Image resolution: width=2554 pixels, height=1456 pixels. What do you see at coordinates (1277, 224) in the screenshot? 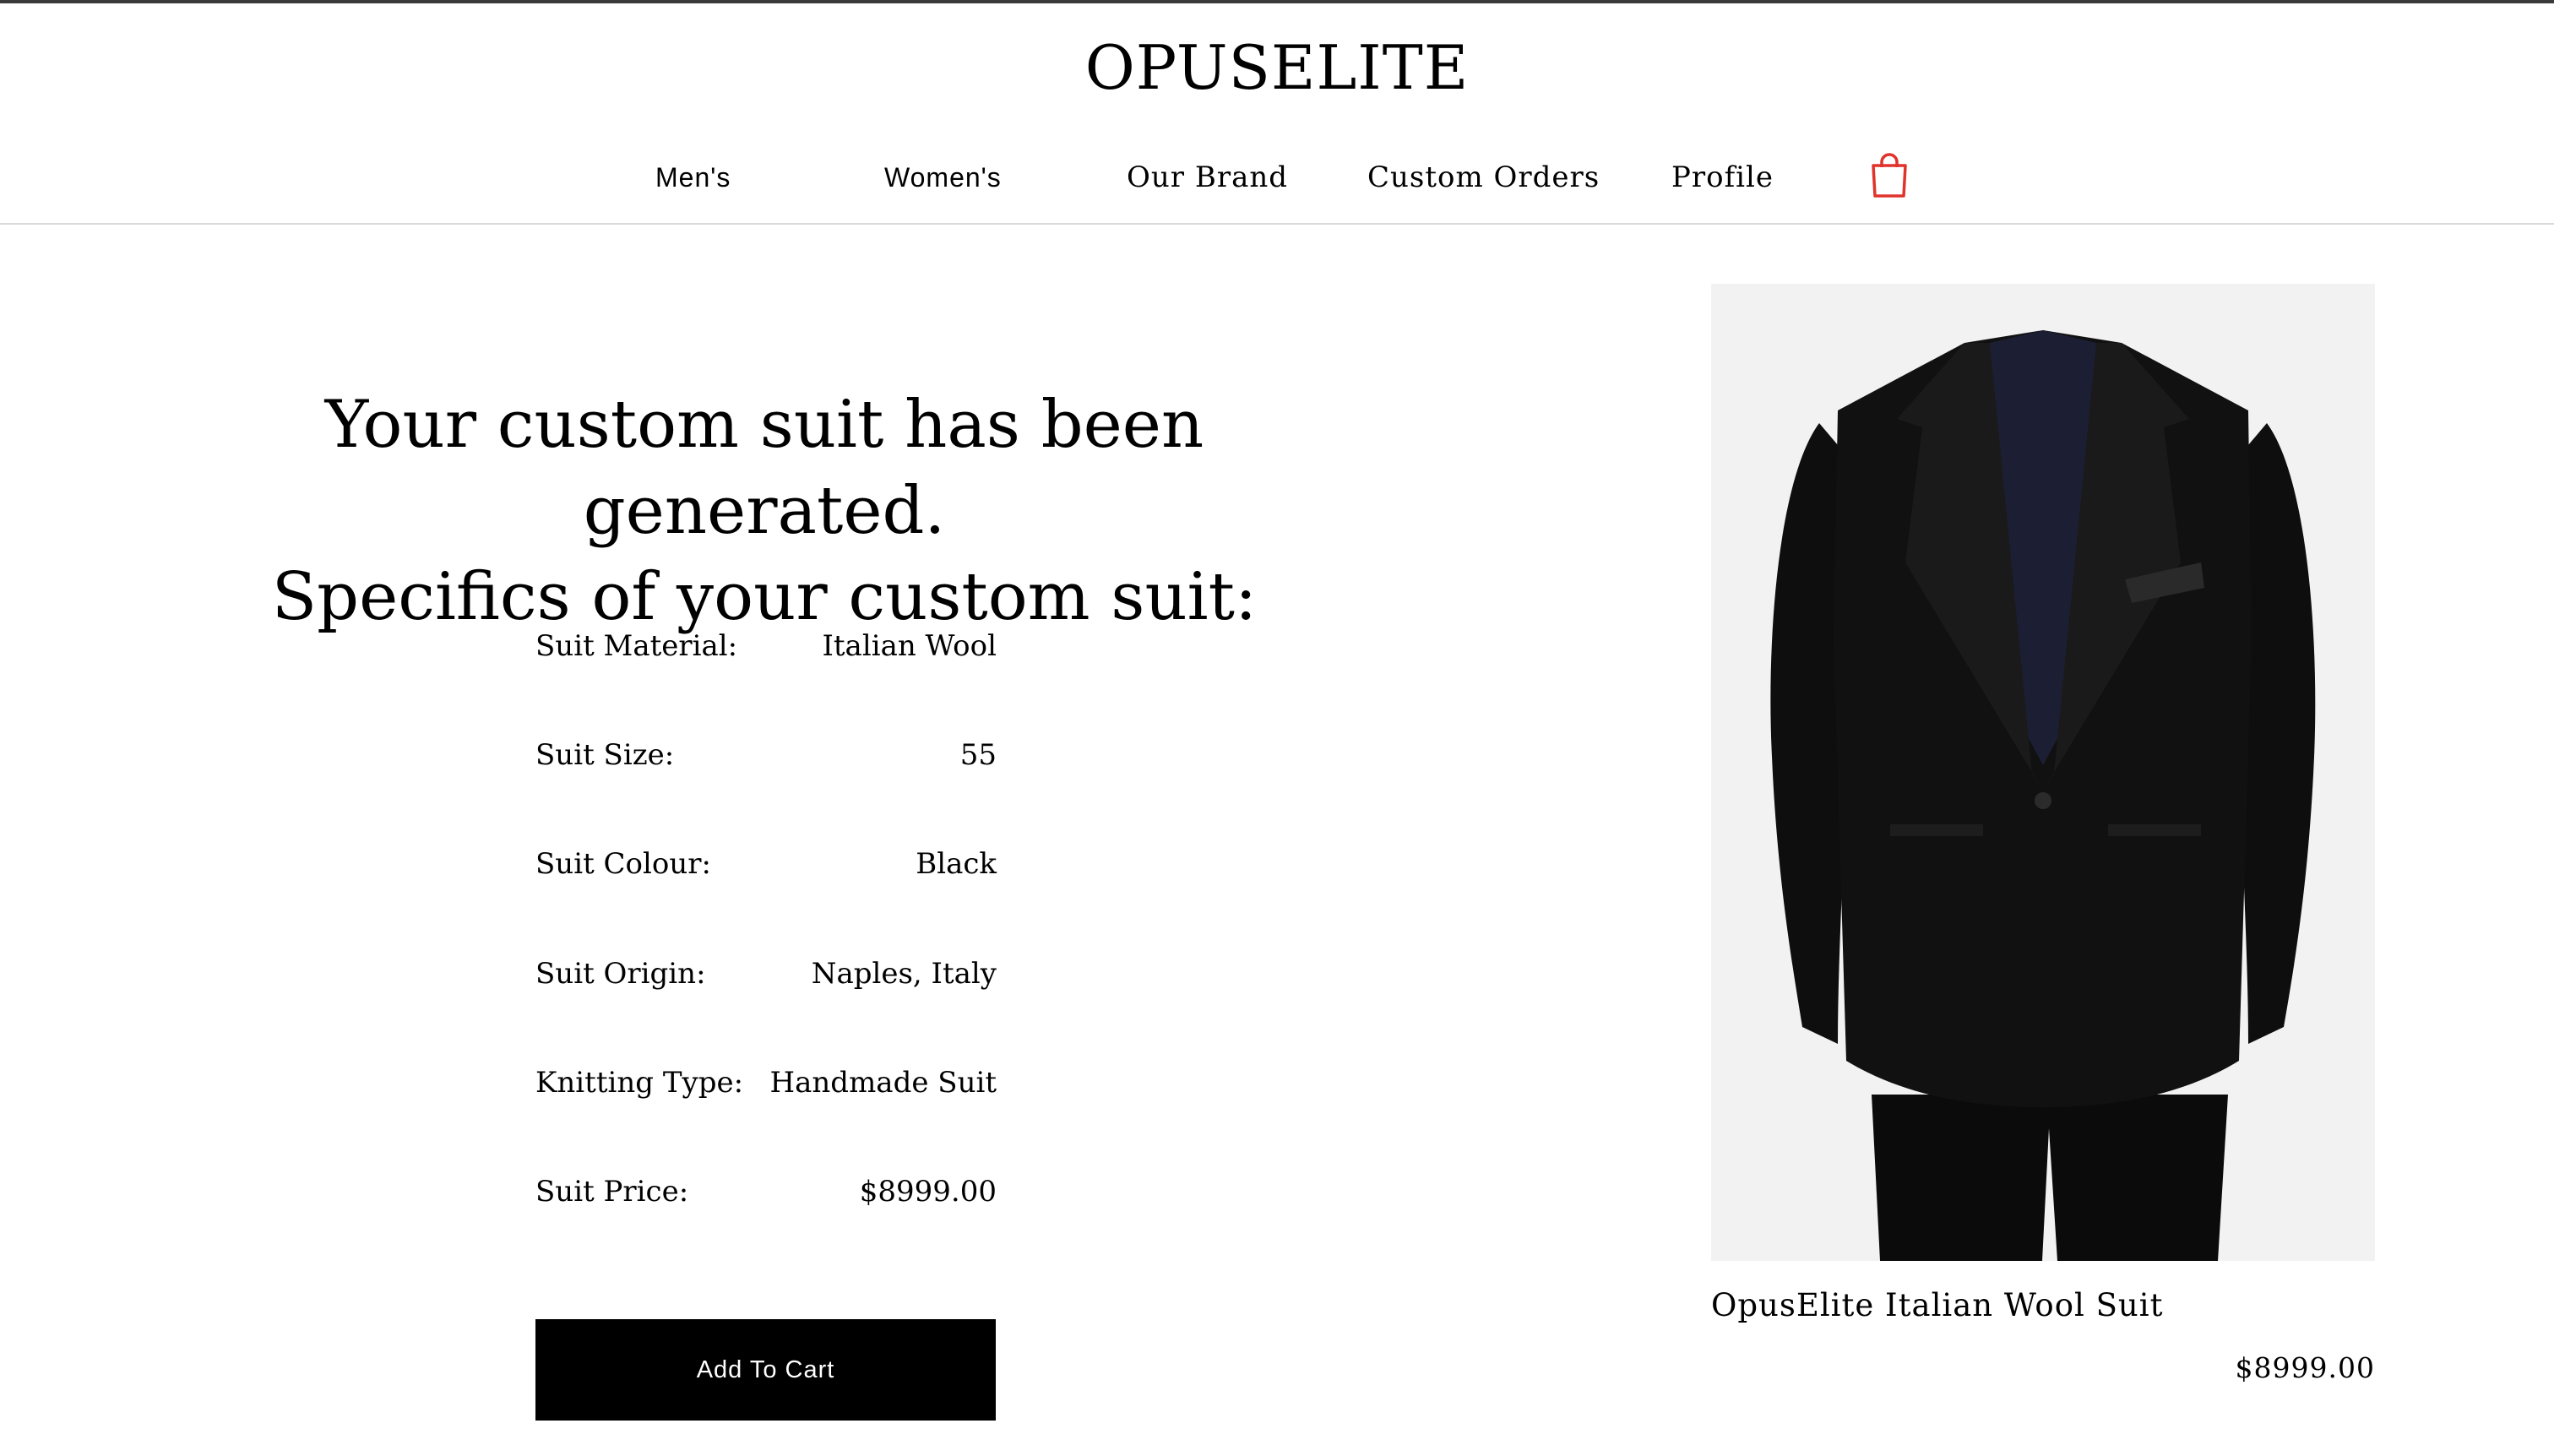
I see `header-divider` at bounding box center [1277, 224].